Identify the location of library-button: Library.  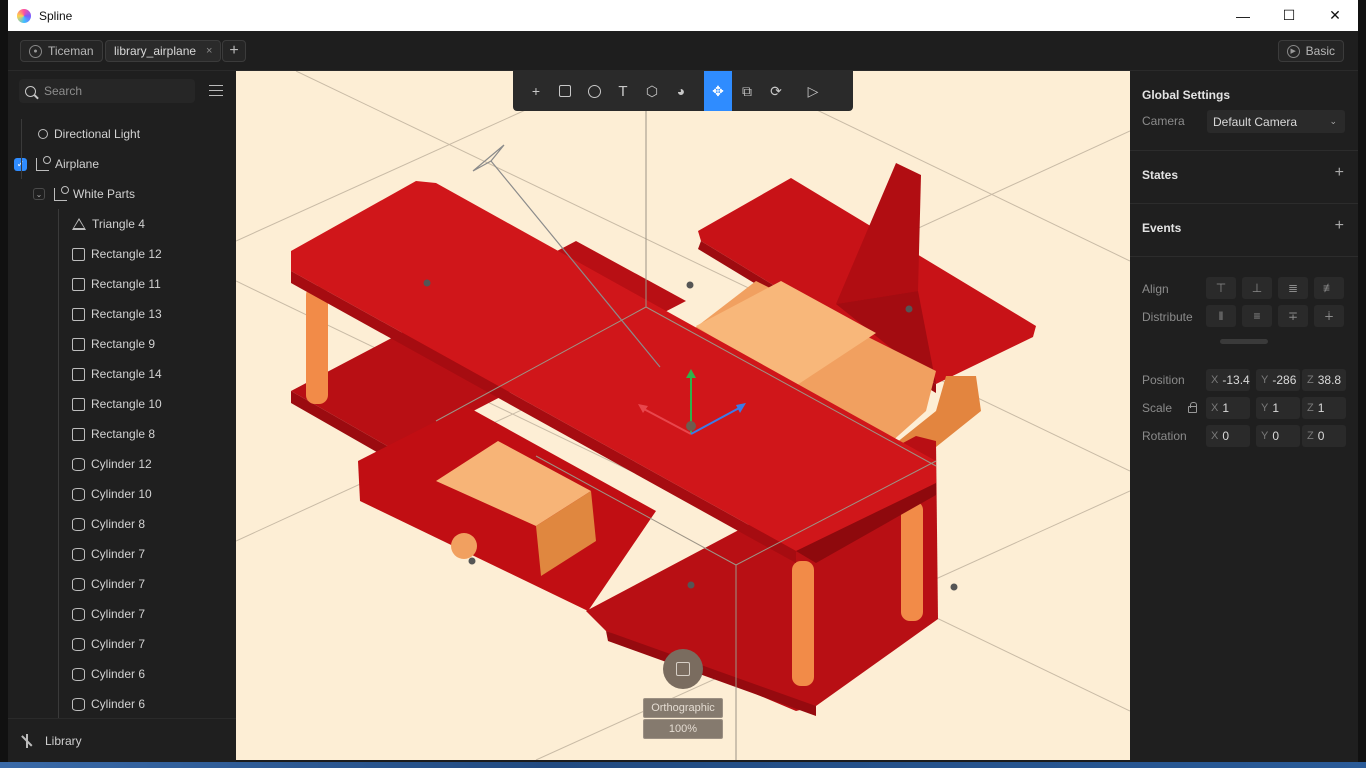
(122, 740).